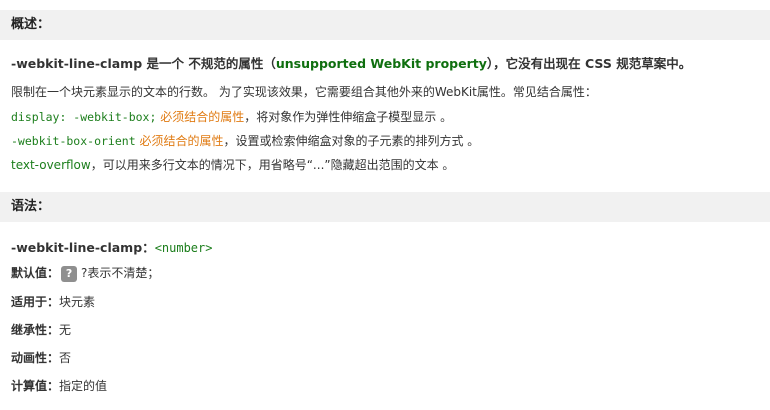  What do you see at coordinates (35, 330) in the screenshot?
I see `inherit-label: 继承性：` at bounding box center [35, 330].